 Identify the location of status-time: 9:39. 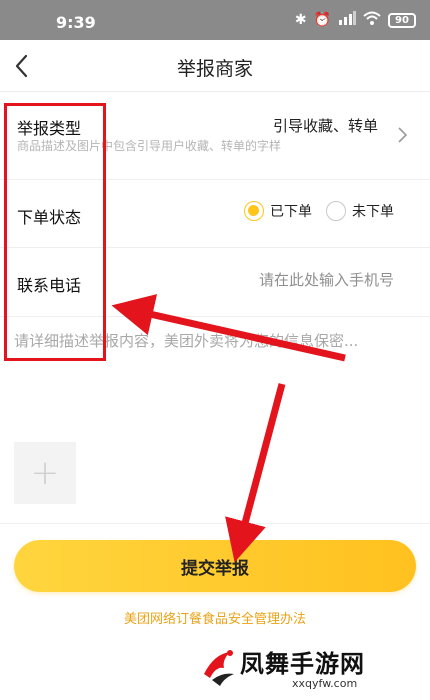
(76, 22).